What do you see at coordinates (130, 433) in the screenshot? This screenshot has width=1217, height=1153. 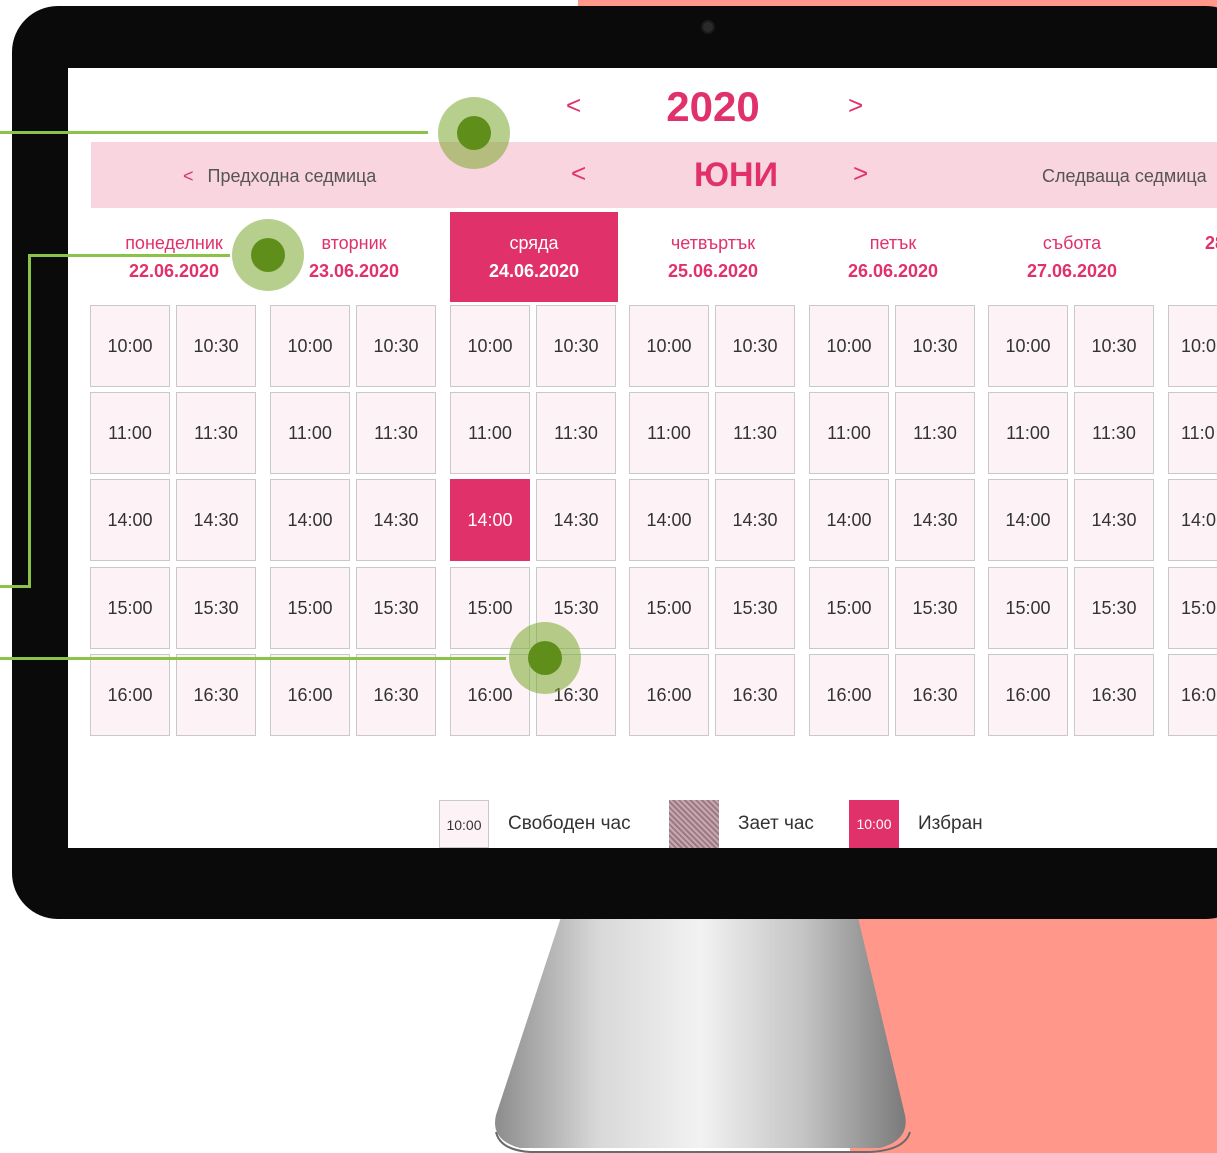 I see `time-slot-monday: 11:00` at bounding box center [130, 433].